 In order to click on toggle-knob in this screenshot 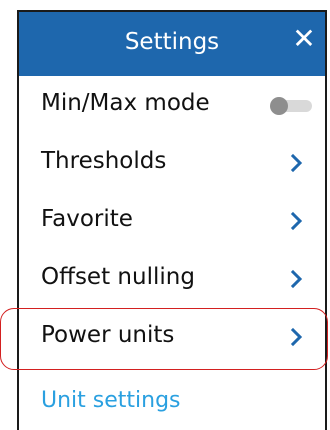, I will do `click(279, 106)`.